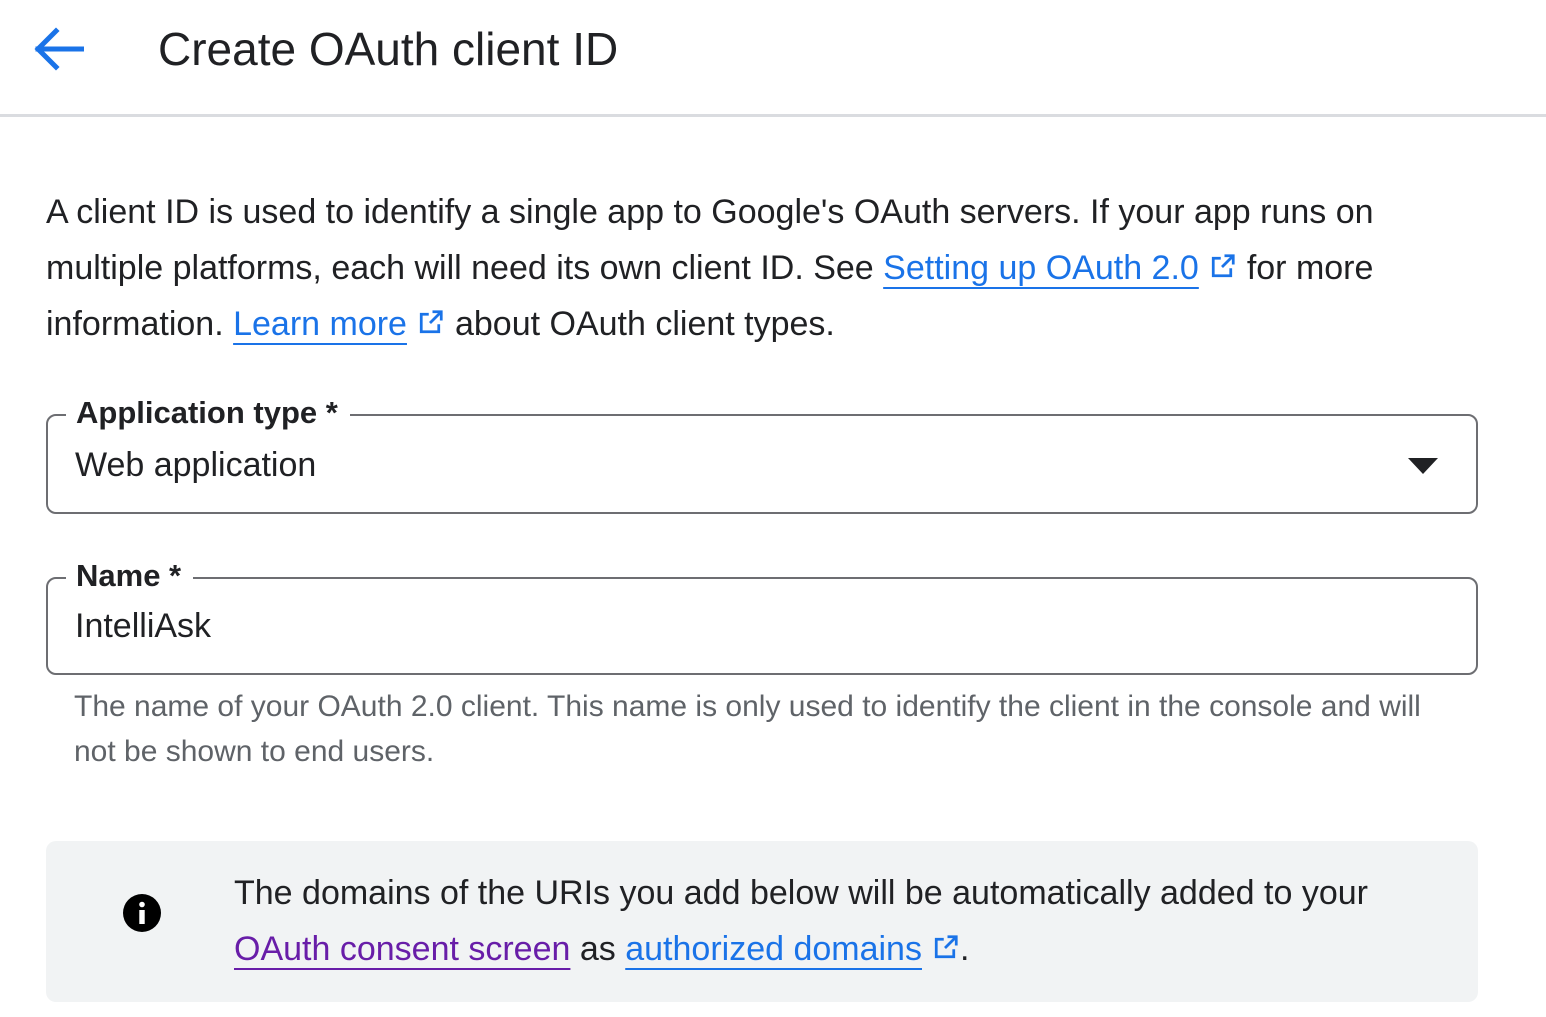 The height and width of the screenshot is (1017, 1546). I want to click on page-title: Create OAuth client ID, so click(388, 49).